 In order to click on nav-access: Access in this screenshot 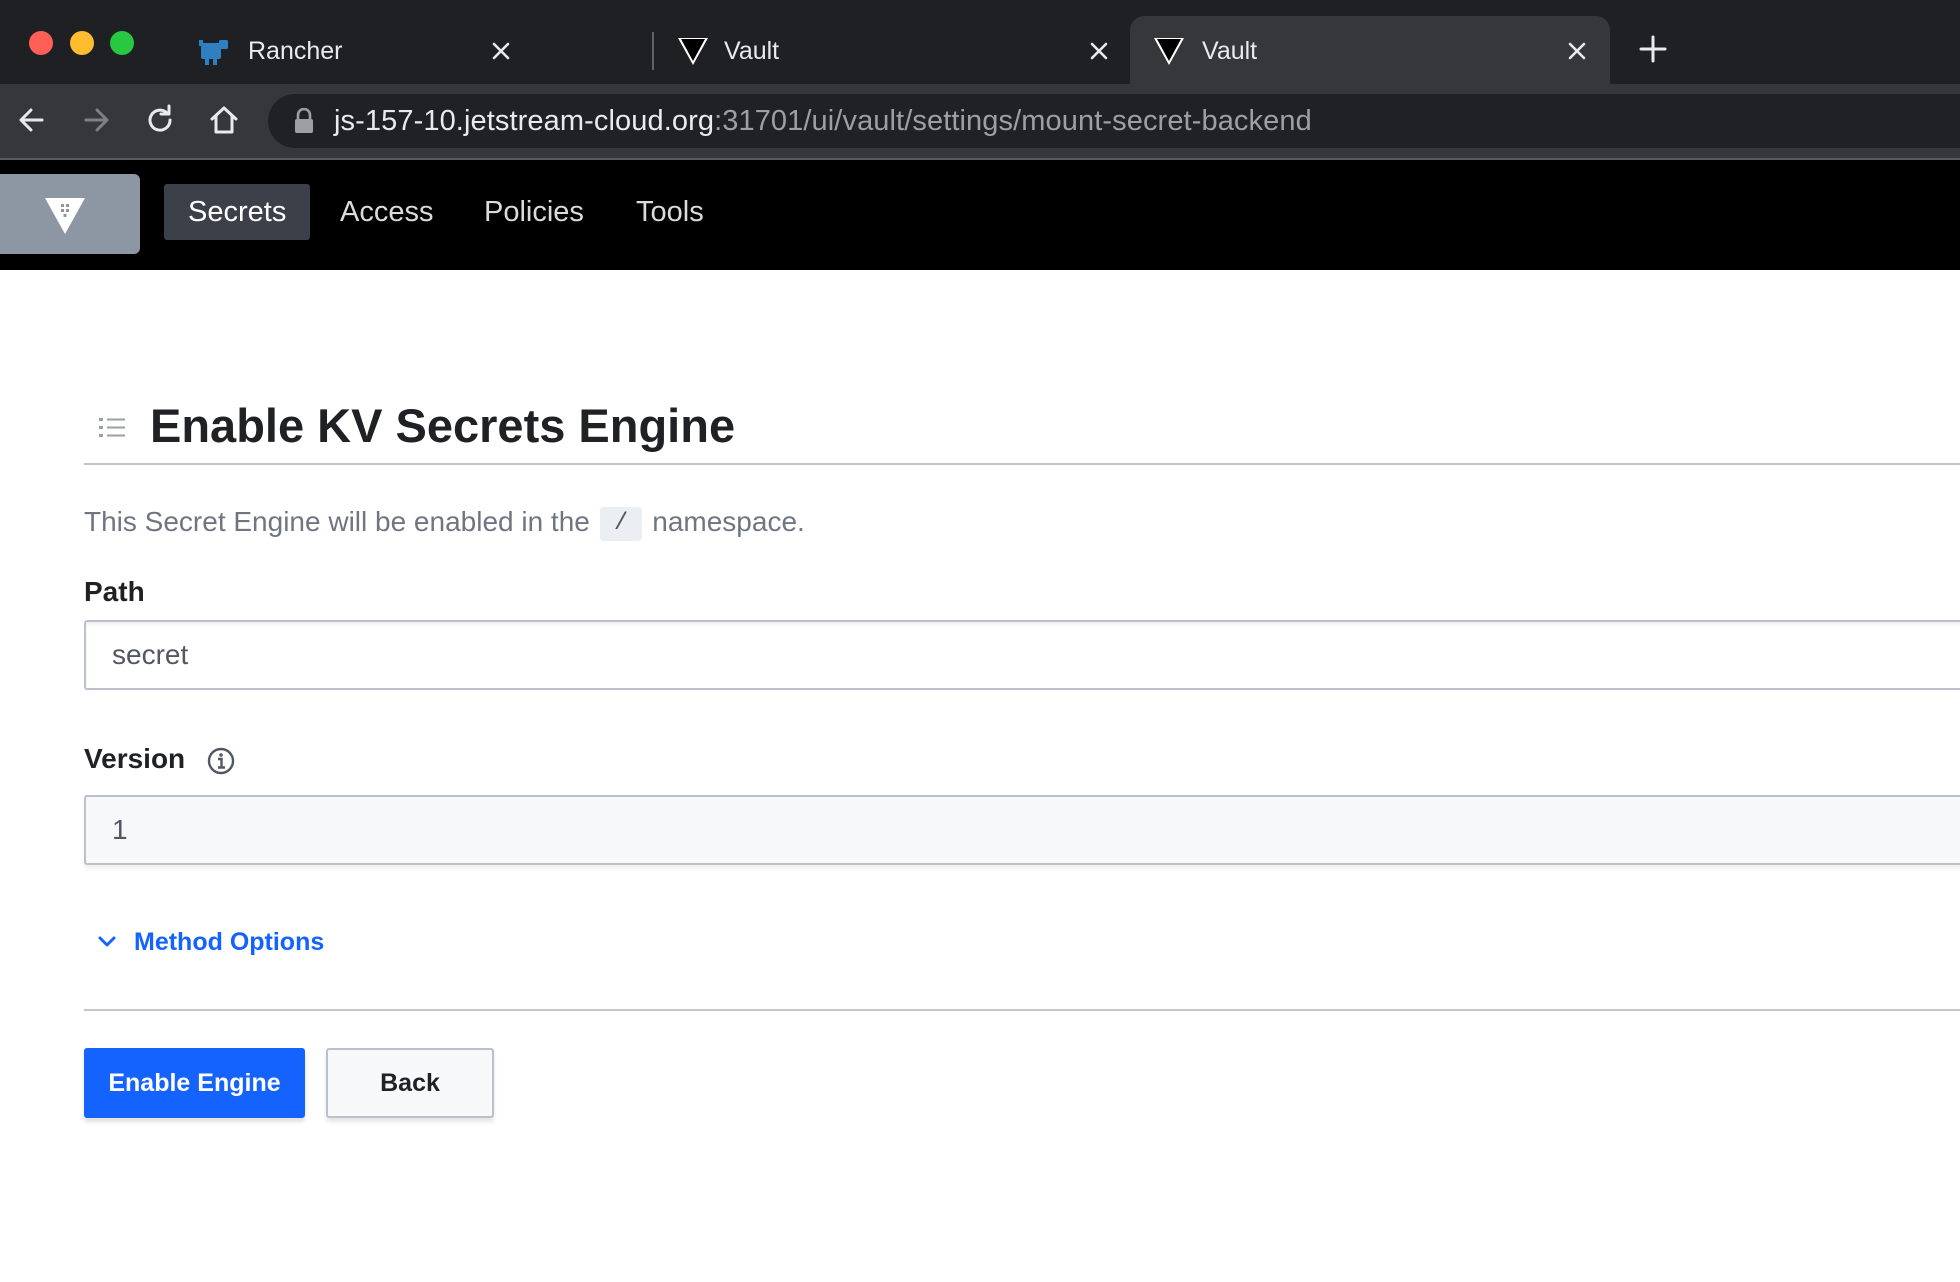, I will do `click(386, 212)`.